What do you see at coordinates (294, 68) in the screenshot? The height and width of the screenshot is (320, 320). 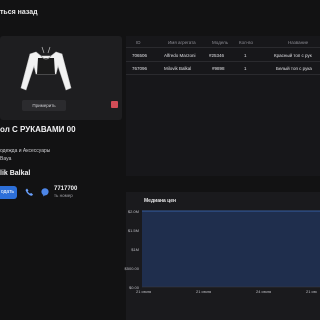 I see `table-cell: Белый топ с рука` at bounding box center [294, 68].